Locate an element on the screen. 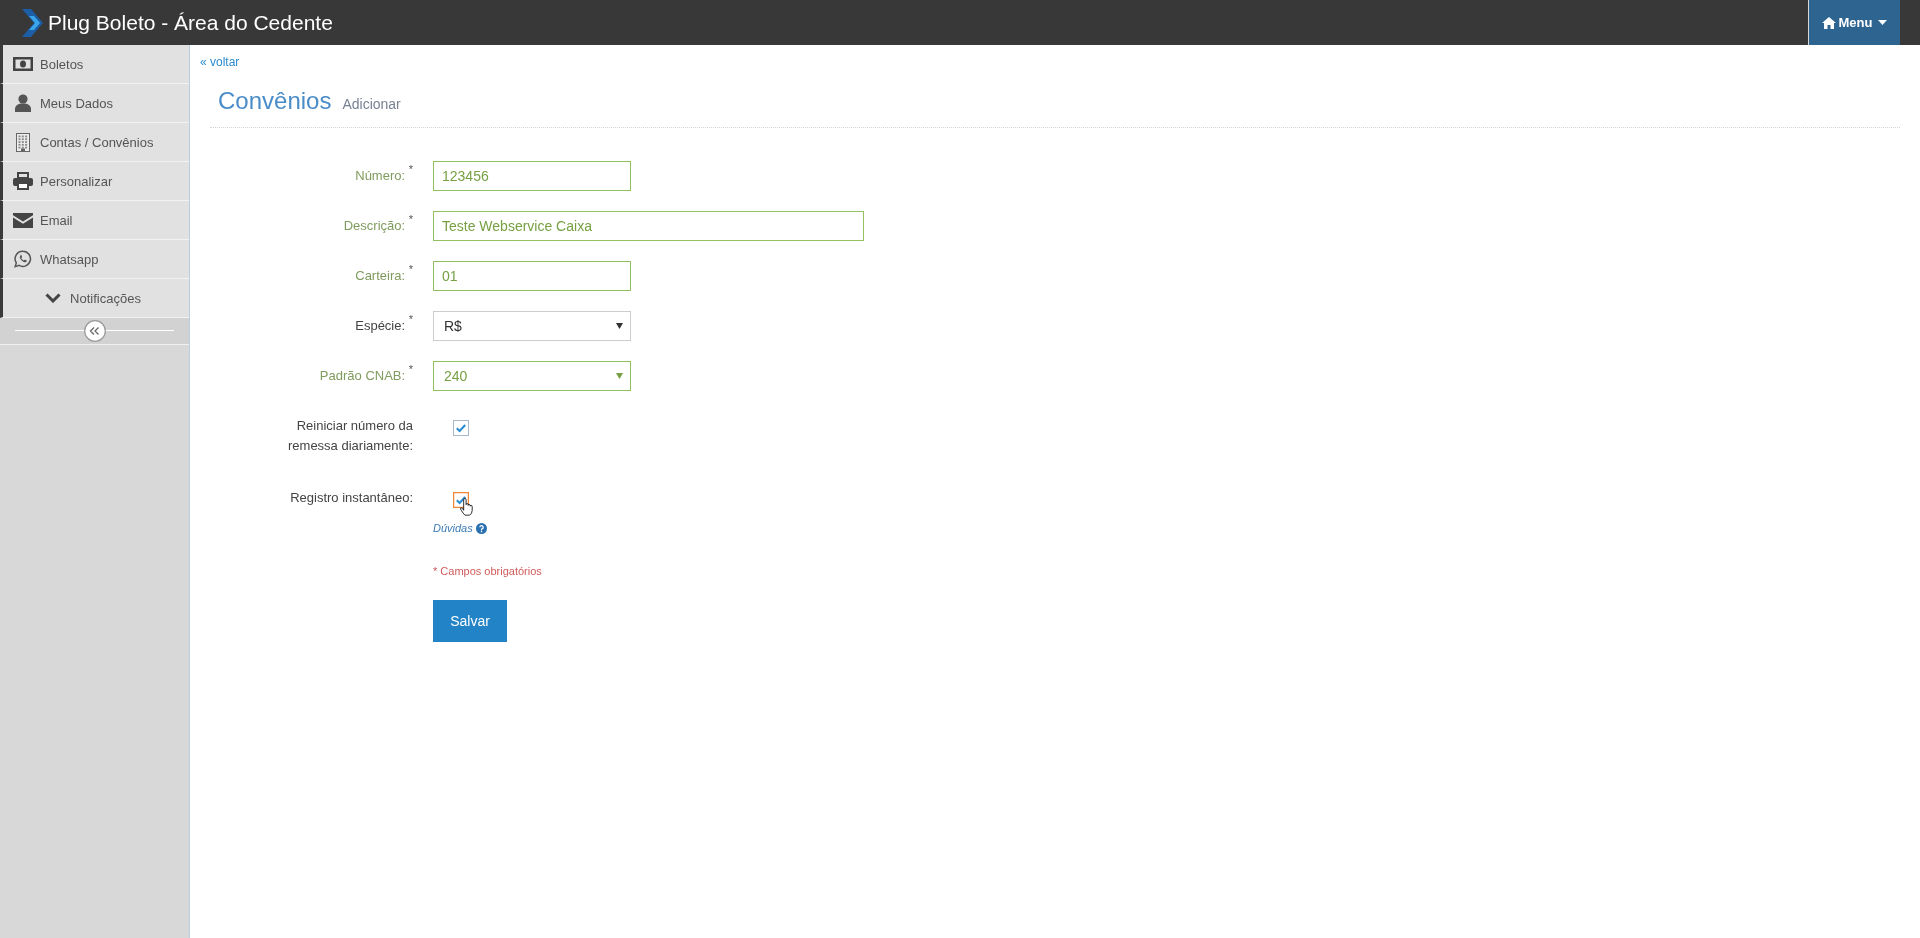 The width and height of the screenshot is (1920, 938). field-label: Registro instantâneo: is located at coordinates (351, 498).